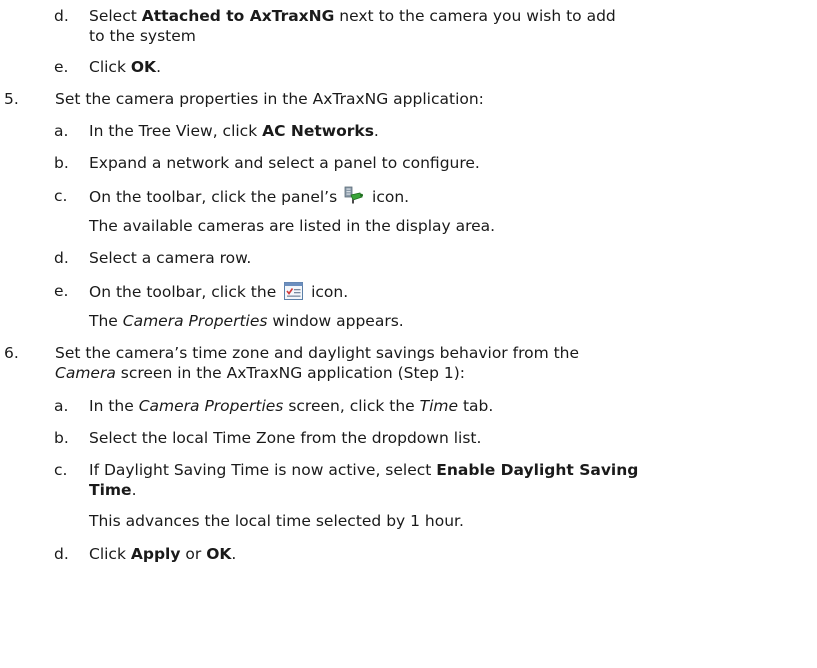  Describe the element at coordinates (249, 196) in the screenshot. I see `list-item-text: On the toolbar, click the panel’s icon.` at that location.